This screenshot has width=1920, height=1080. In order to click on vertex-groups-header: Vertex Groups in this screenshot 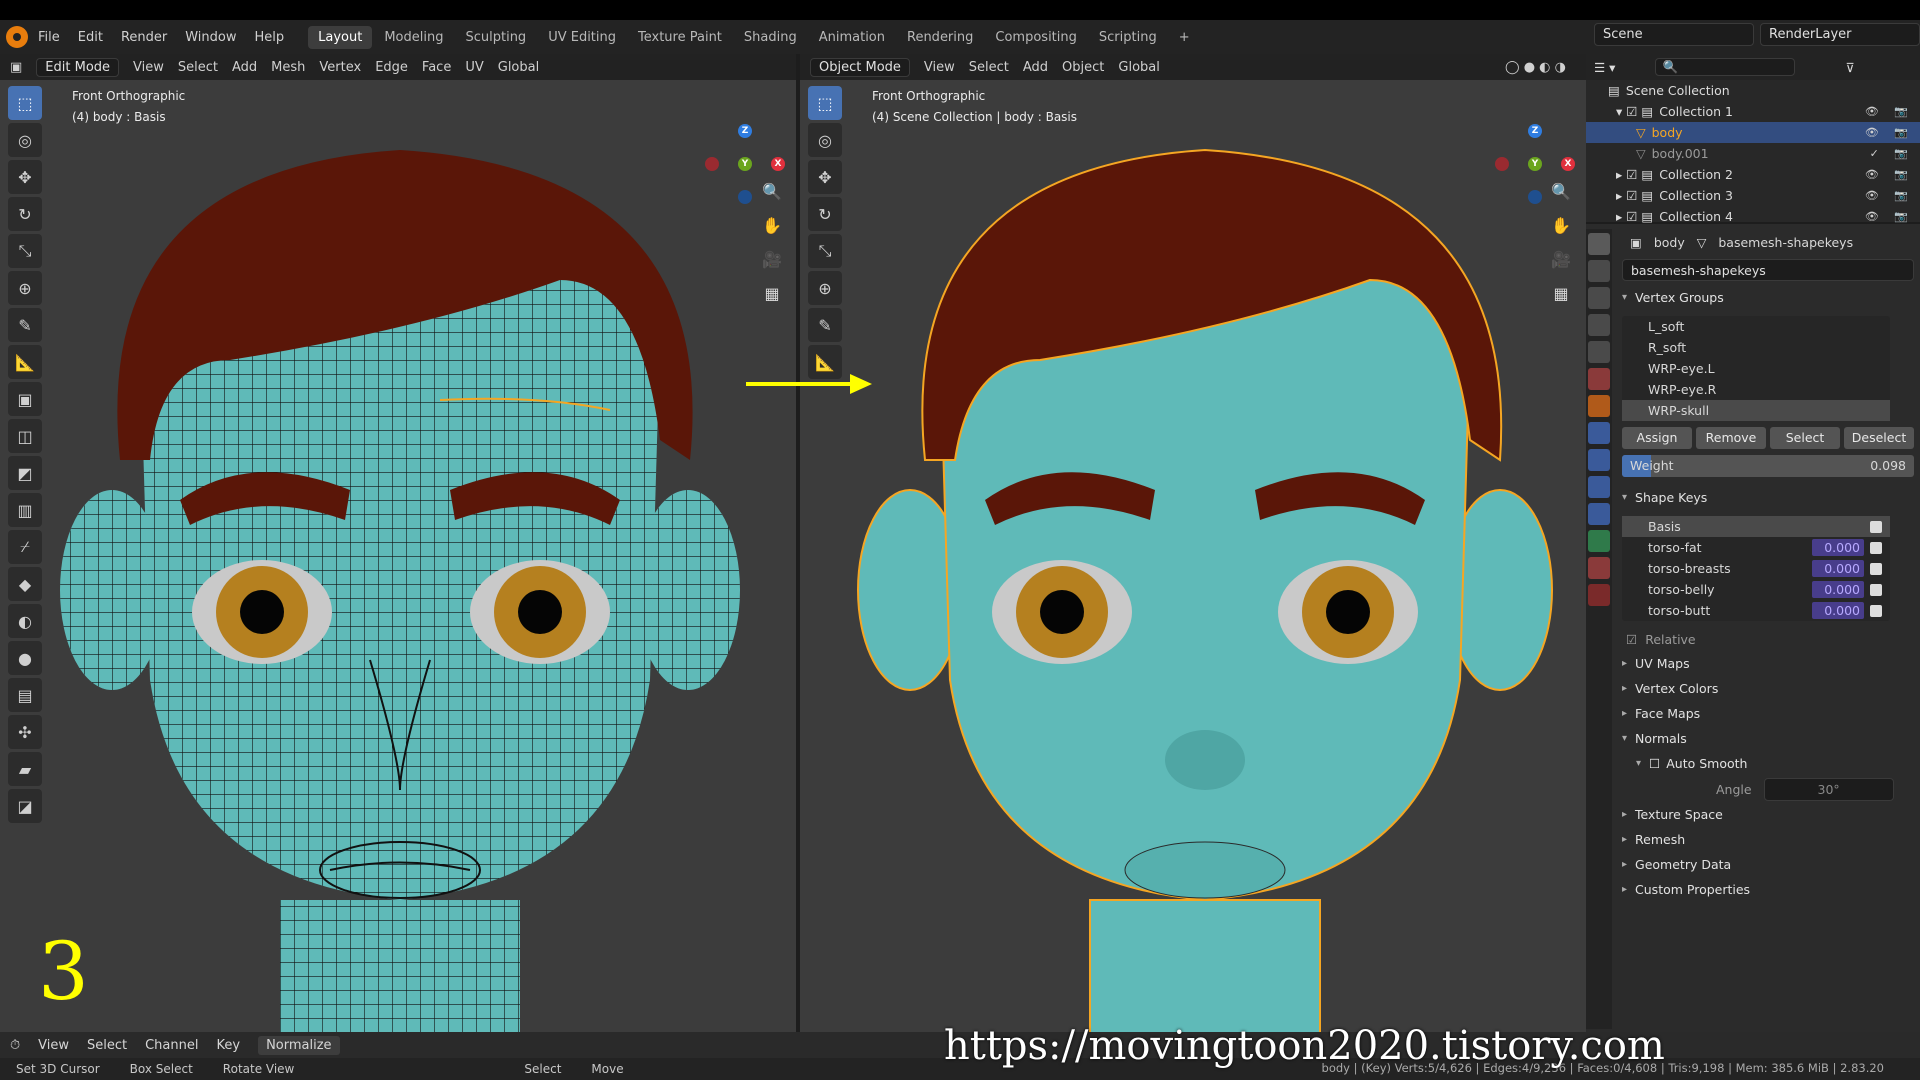, I will do `click(1768, 297)`.